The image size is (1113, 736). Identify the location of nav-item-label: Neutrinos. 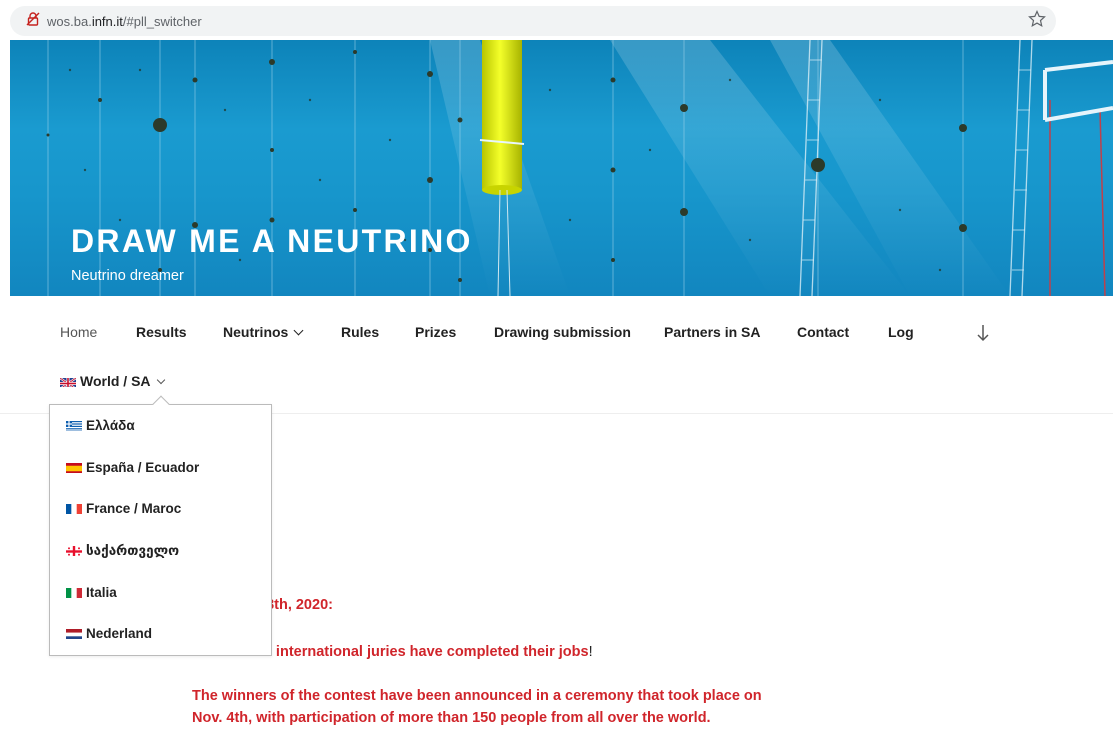
(256, 332).